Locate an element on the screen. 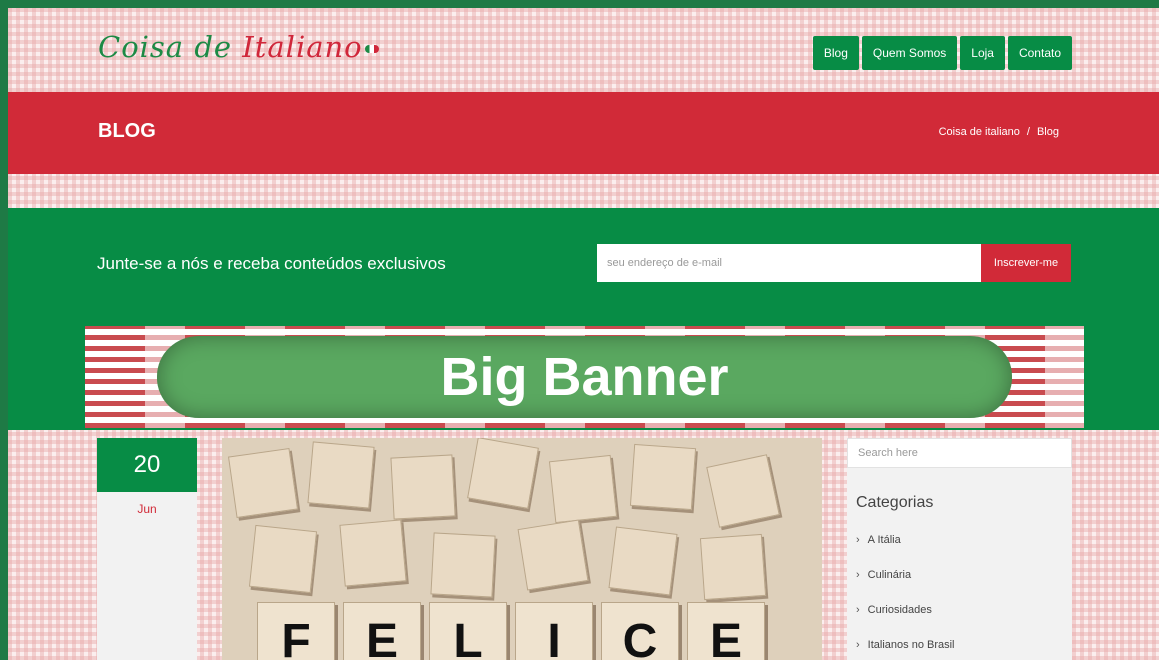 The width and height of the screenshot is (1159, 660). post-date-month: Jun is located at coordinates (147, 509).